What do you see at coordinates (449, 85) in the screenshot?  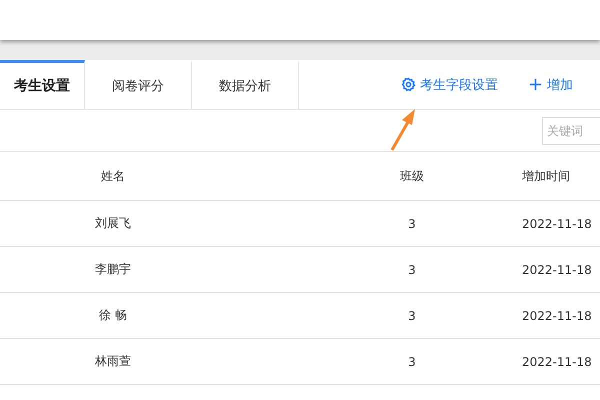 I see `field-settings-button: 考生字段设置` at bounding box center [449, 85].